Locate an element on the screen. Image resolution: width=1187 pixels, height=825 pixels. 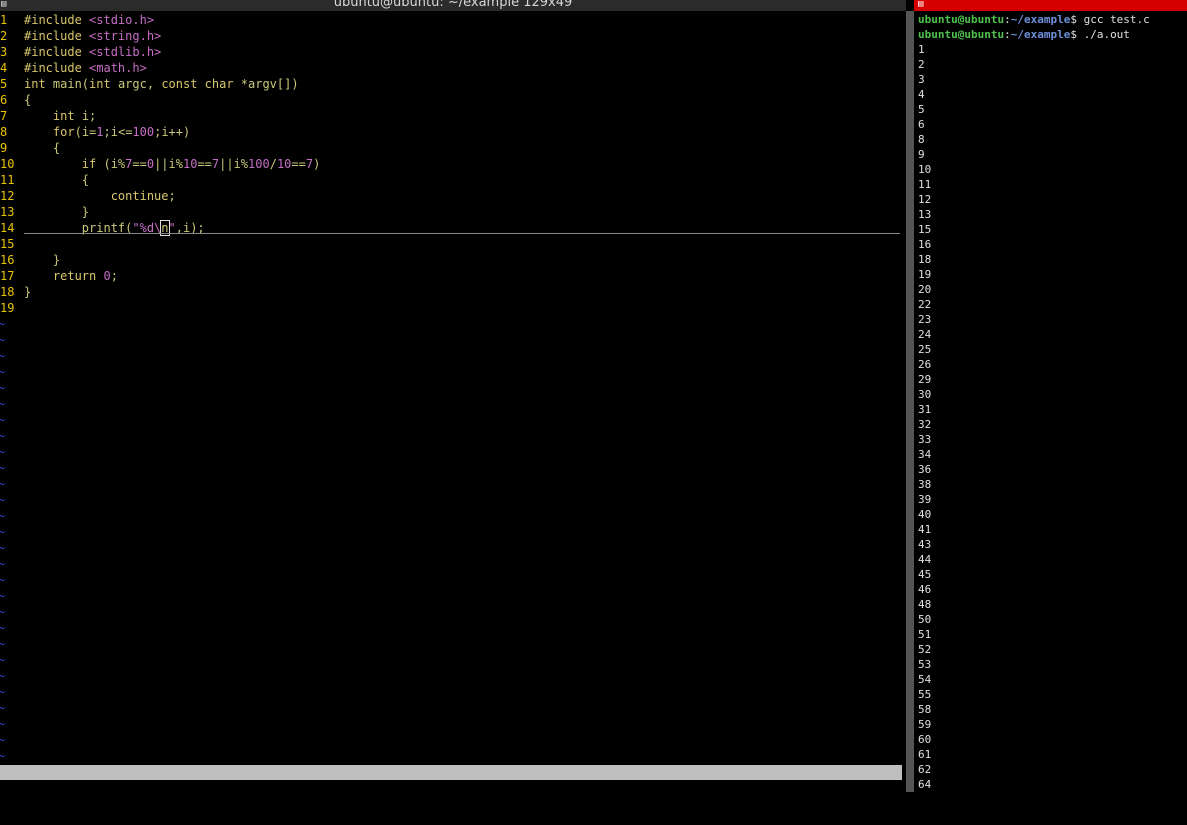
terminal-output-line: 55 is located at coordinates (925, 694).